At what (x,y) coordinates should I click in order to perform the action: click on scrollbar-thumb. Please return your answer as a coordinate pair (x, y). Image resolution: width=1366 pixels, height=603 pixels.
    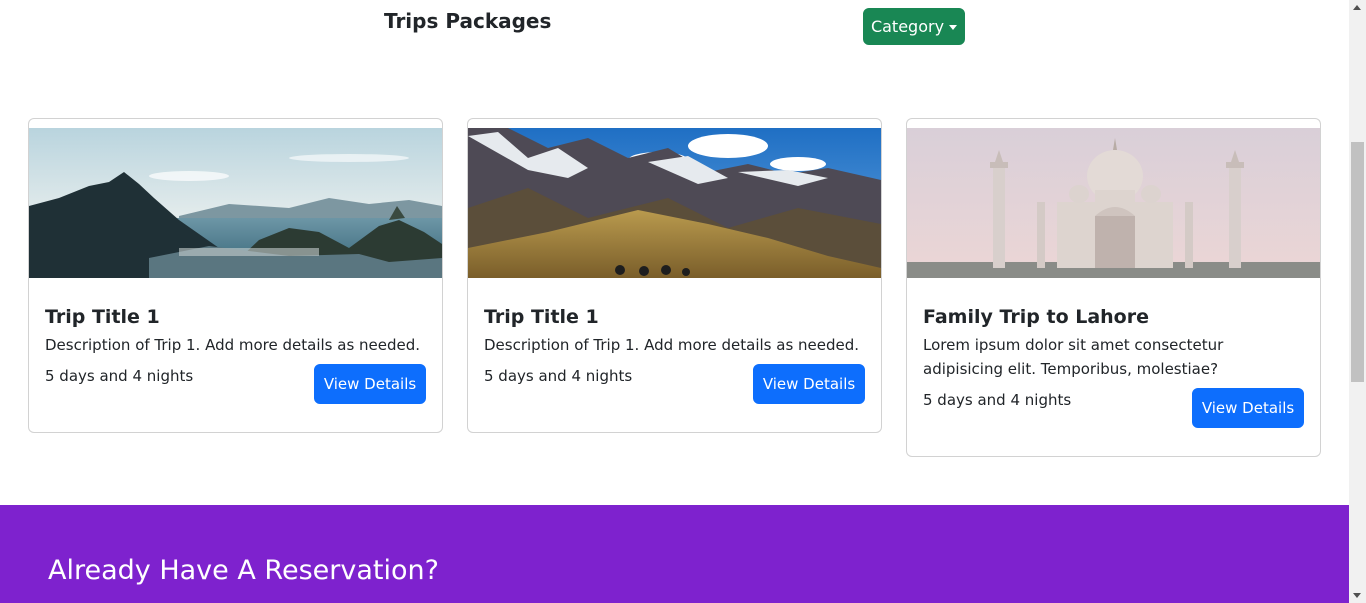
    Looking at the image, I should click on (1357, 262).